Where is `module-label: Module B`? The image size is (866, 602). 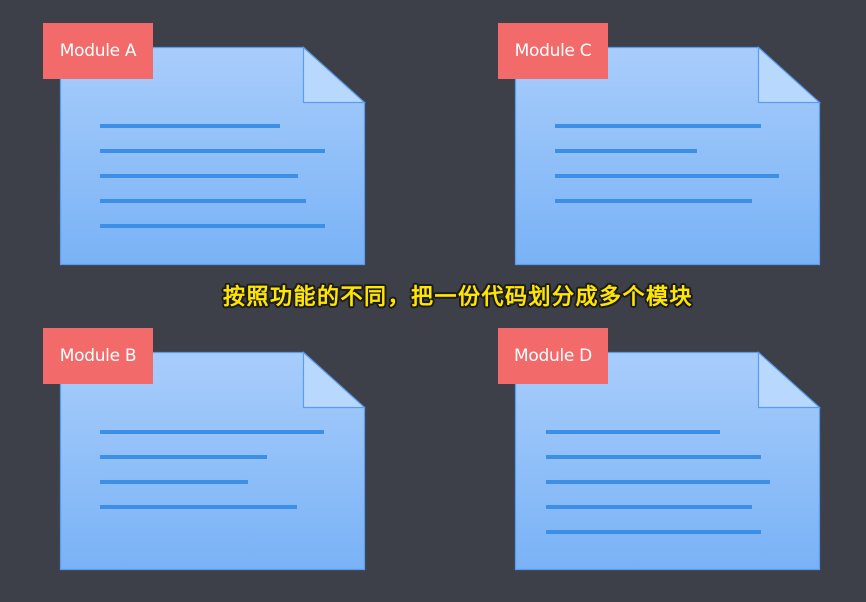 module-label: Module B is located at coordinates (98, 356).